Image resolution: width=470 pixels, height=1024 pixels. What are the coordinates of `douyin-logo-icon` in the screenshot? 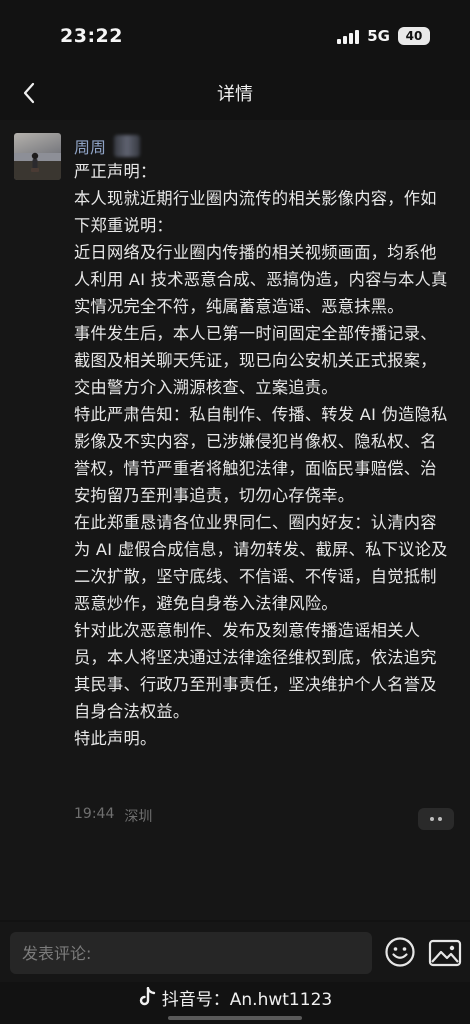 It's located at (147, 996).